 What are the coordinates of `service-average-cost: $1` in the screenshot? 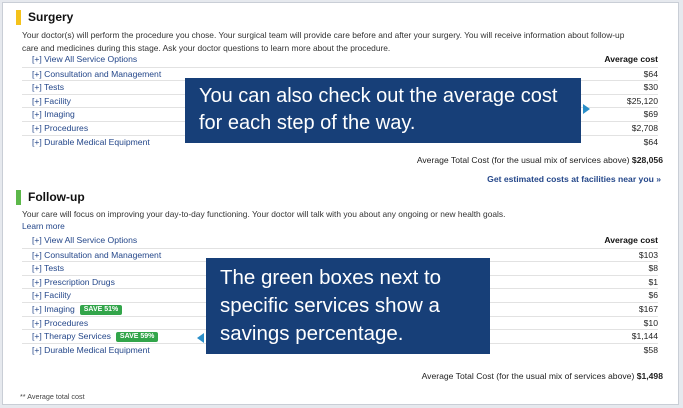 It's located at (653, 281).